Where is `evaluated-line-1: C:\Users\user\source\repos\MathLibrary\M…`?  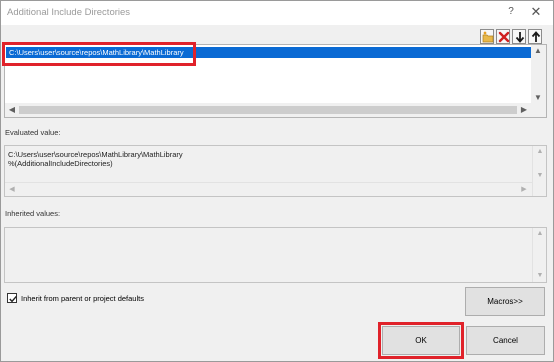 evaluated-line-1: C:\Users\user\source\repos\MathLibrary\M… is located at coordinates (95, 154).